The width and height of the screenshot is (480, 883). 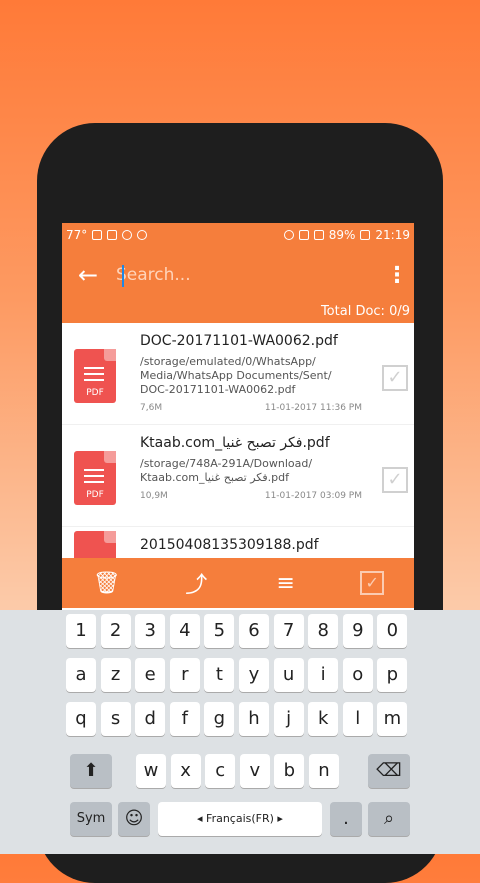 I want to click on key-a: a, so click(x=81, y=675).